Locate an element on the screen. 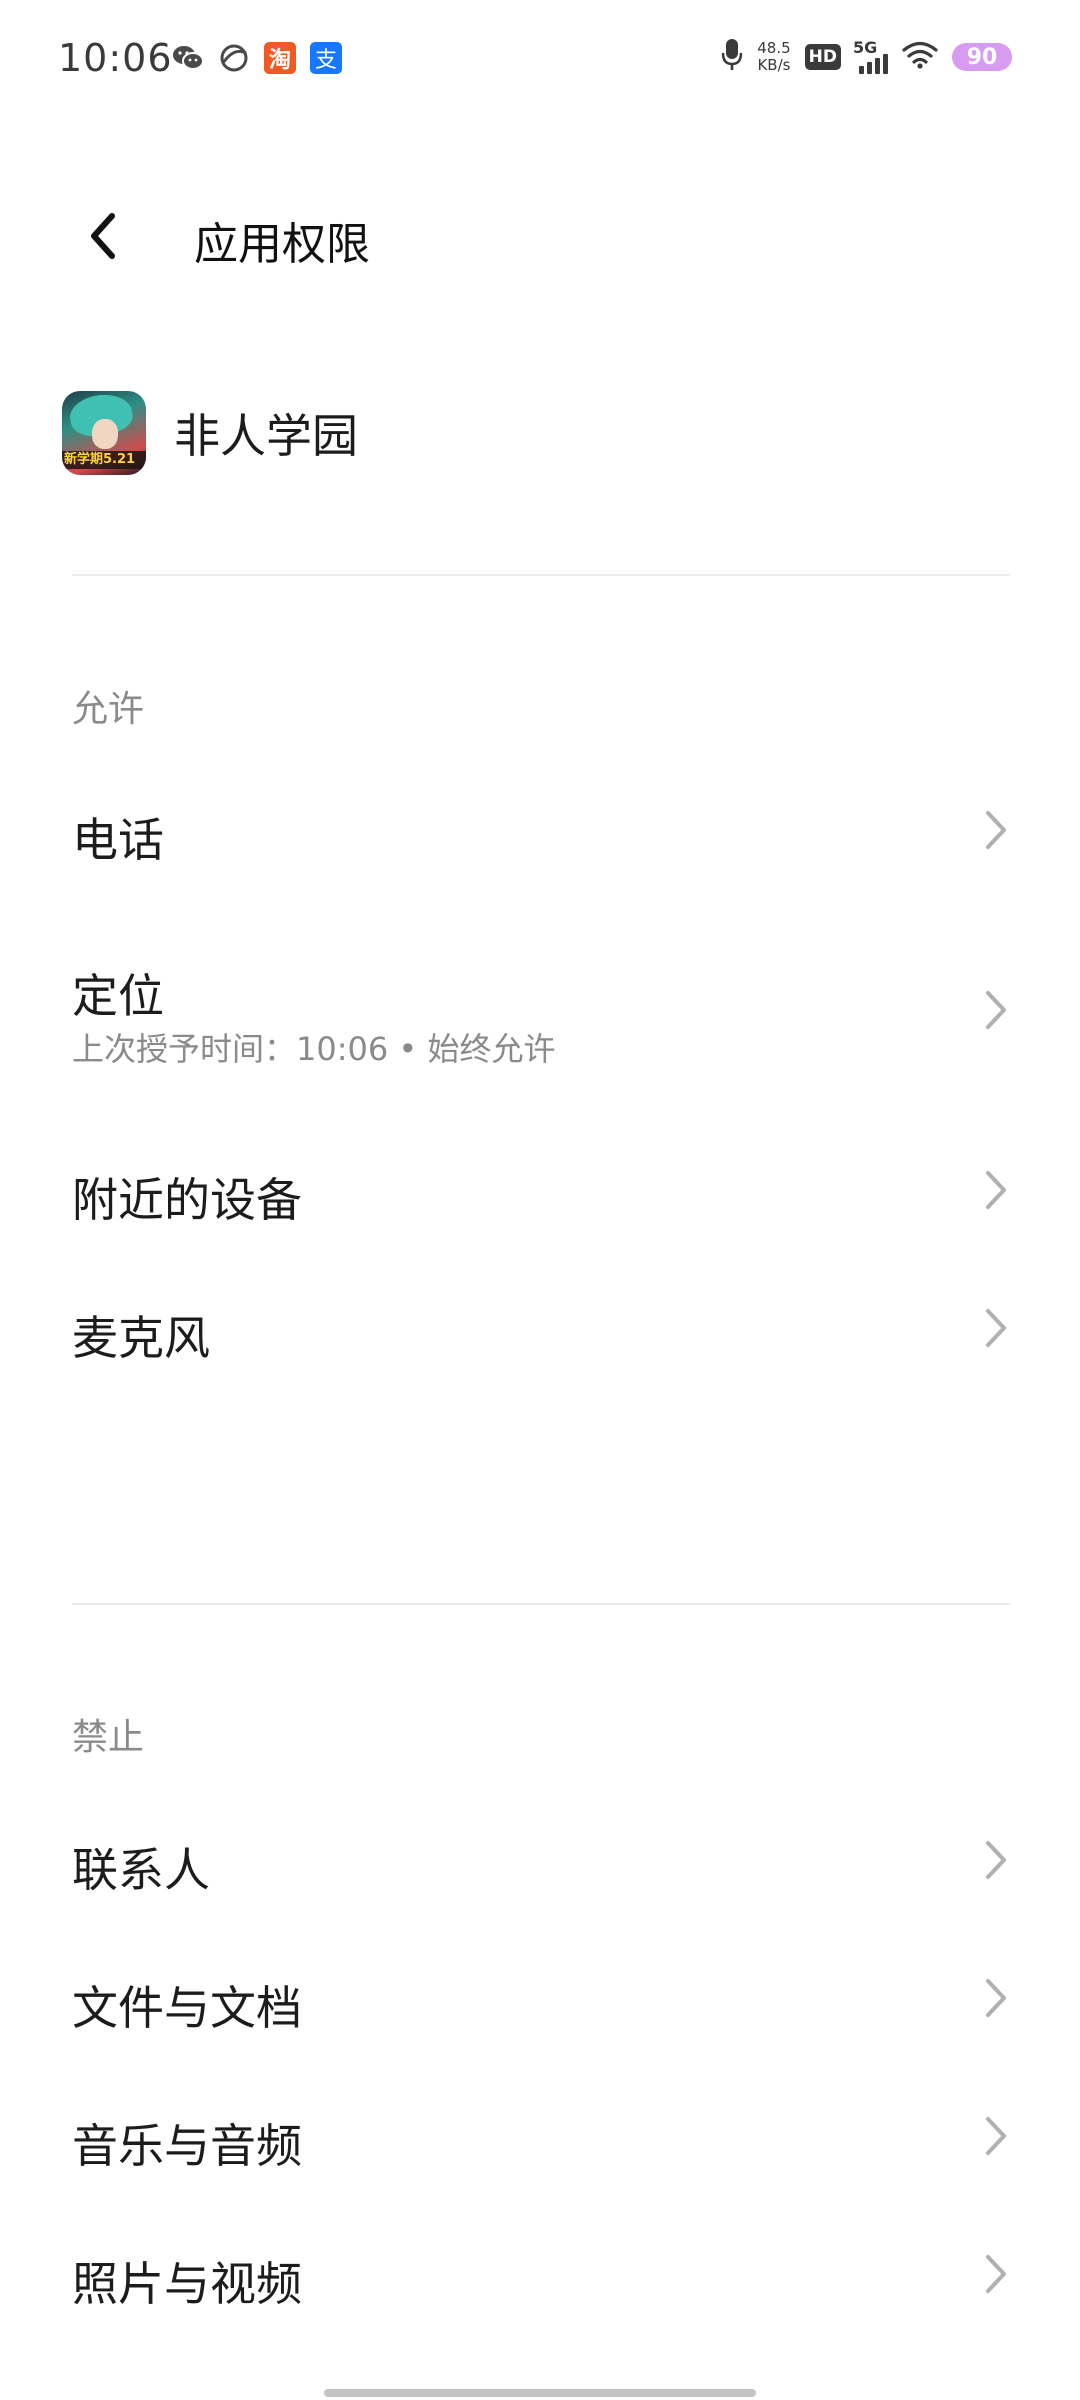 This screenshot has height=2400, width=1080. app-icon: 新学期5.21 is located at coordinates (104, 433).